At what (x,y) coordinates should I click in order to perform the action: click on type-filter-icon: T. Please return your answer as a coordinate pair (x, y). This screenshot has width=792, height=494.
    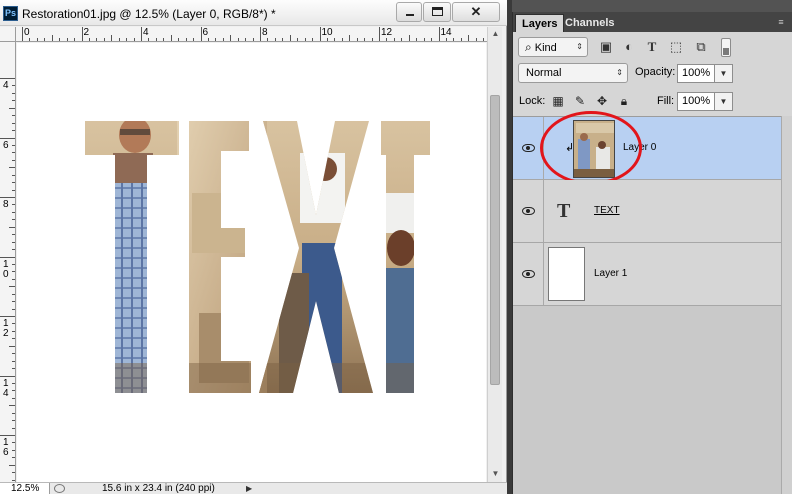
    Looking at the image, I should click on (652, 47).